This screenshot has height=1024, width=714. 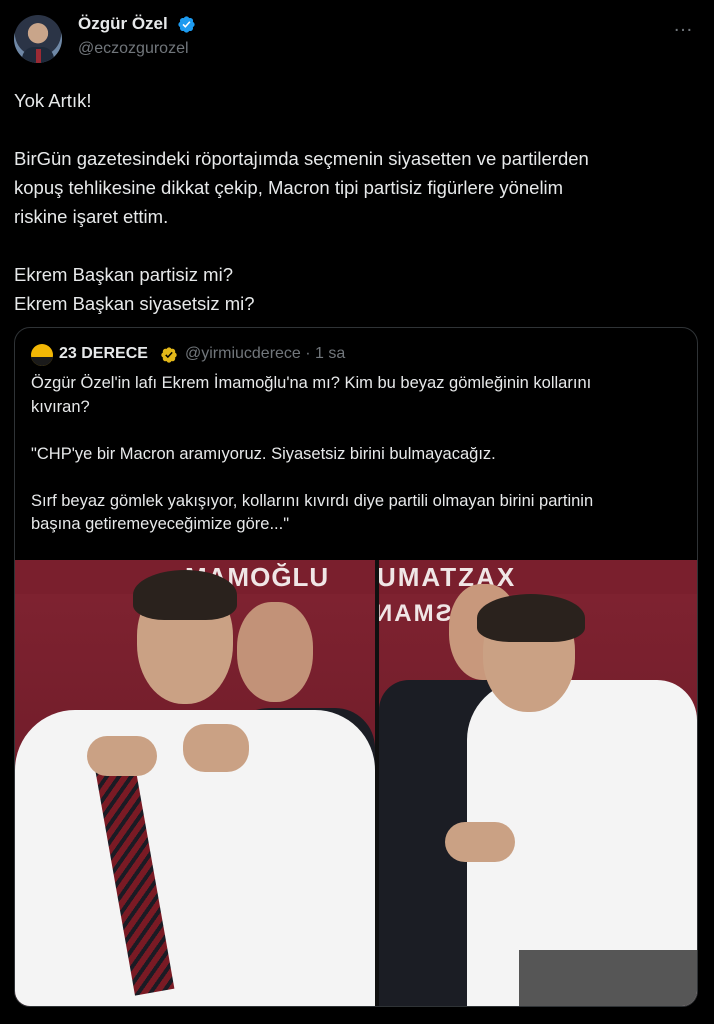 What do you see at coordinates (133, 49) in the screenshot?
I see `author-handle: @eczozgurozel` at bounding box center [133, 49].